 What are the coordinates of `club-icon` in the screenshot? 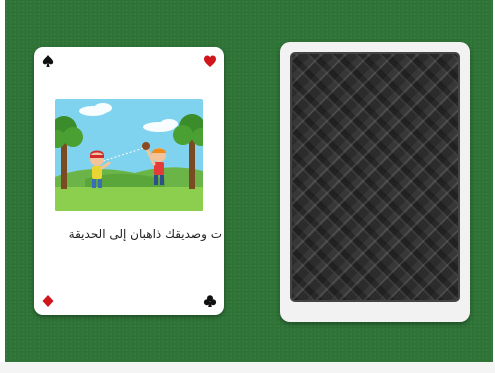 It's located at (210, 301).